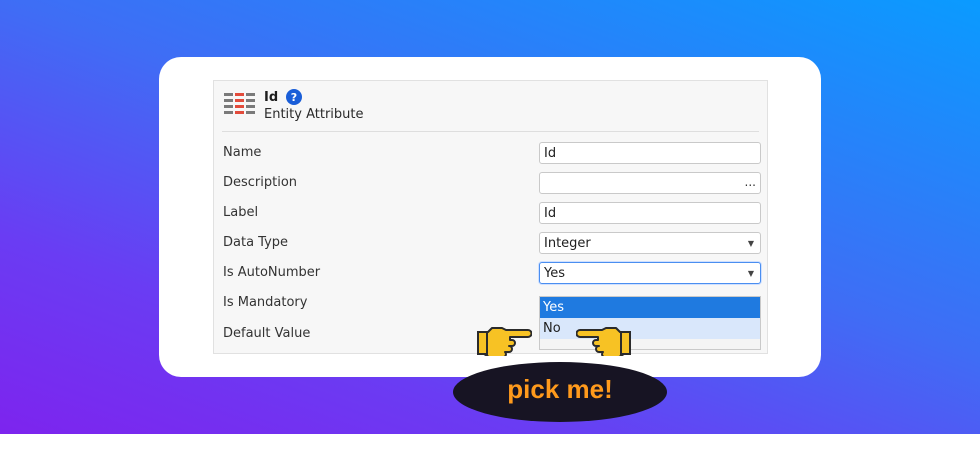  Describe the element at coordinates (242, 152) in the screenshot. I see `name-label: Name` at that location.